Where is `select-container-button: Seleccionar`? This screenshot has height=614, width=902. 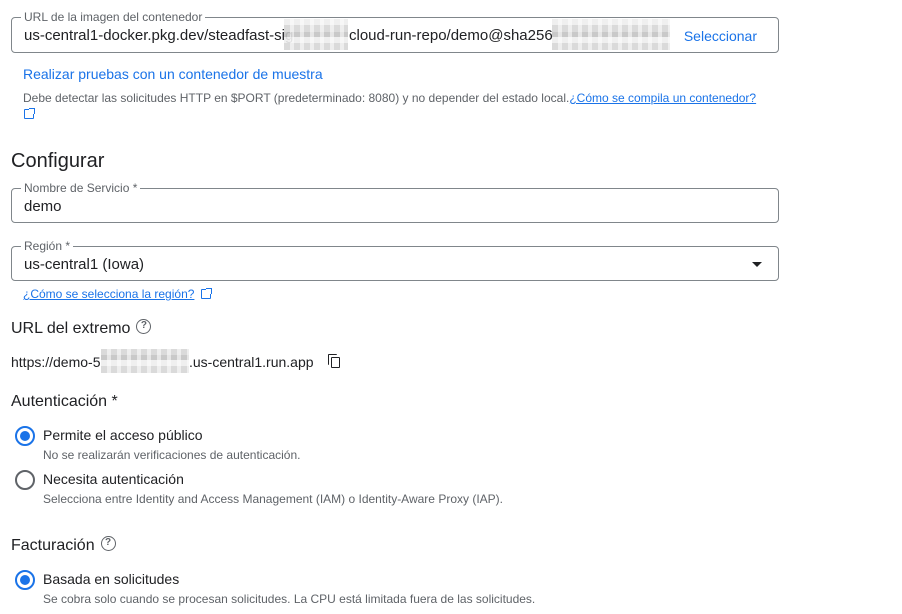
select-container-button: Seleccionar is located at coordinates (720, 36).